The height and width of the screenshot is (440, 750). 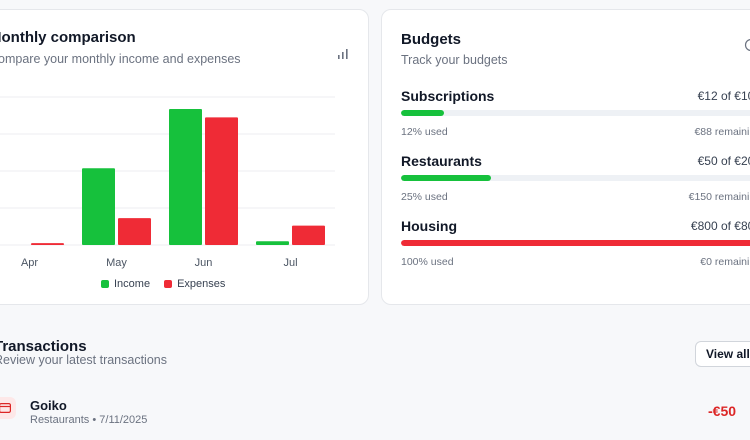 What do you see at coordinates (747, 45) in the screenshot?
I see `info-icon` at bounding box center [747, 45].